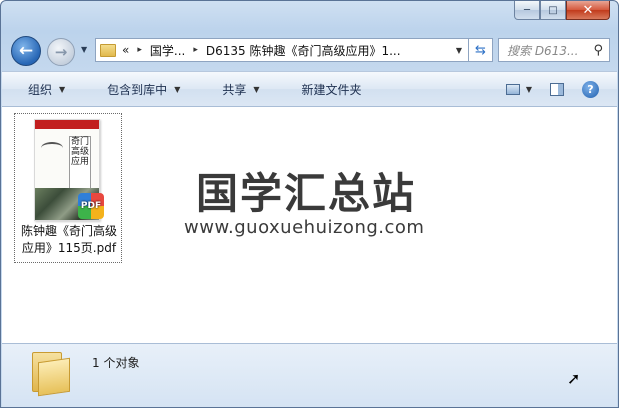 The width and height of the screenshot is (619, 408). I want to click on preview-pane-icon, so click(557, 89).